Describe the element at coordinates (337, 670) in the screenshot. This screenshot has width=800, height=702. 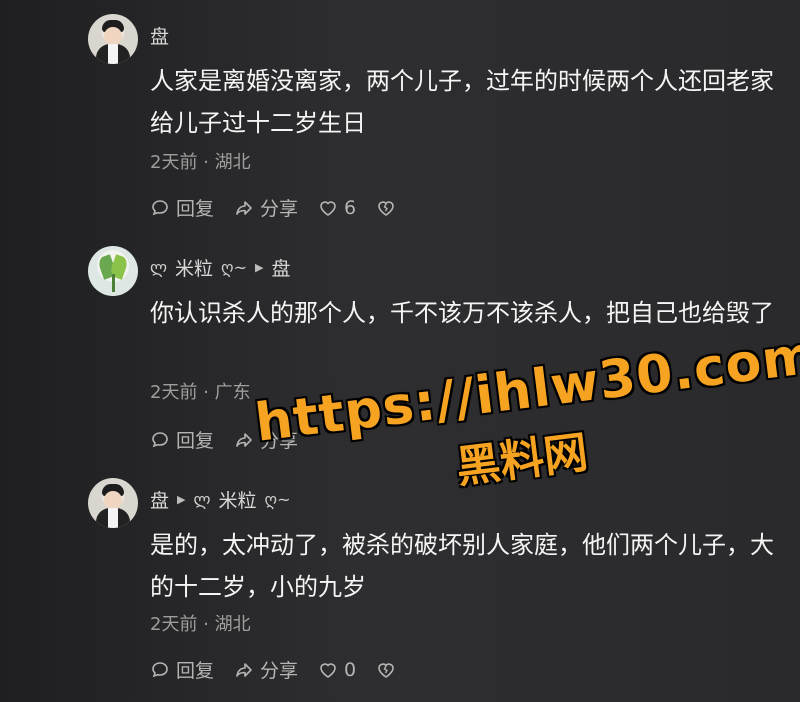
I see `like-button: 0` at that location.